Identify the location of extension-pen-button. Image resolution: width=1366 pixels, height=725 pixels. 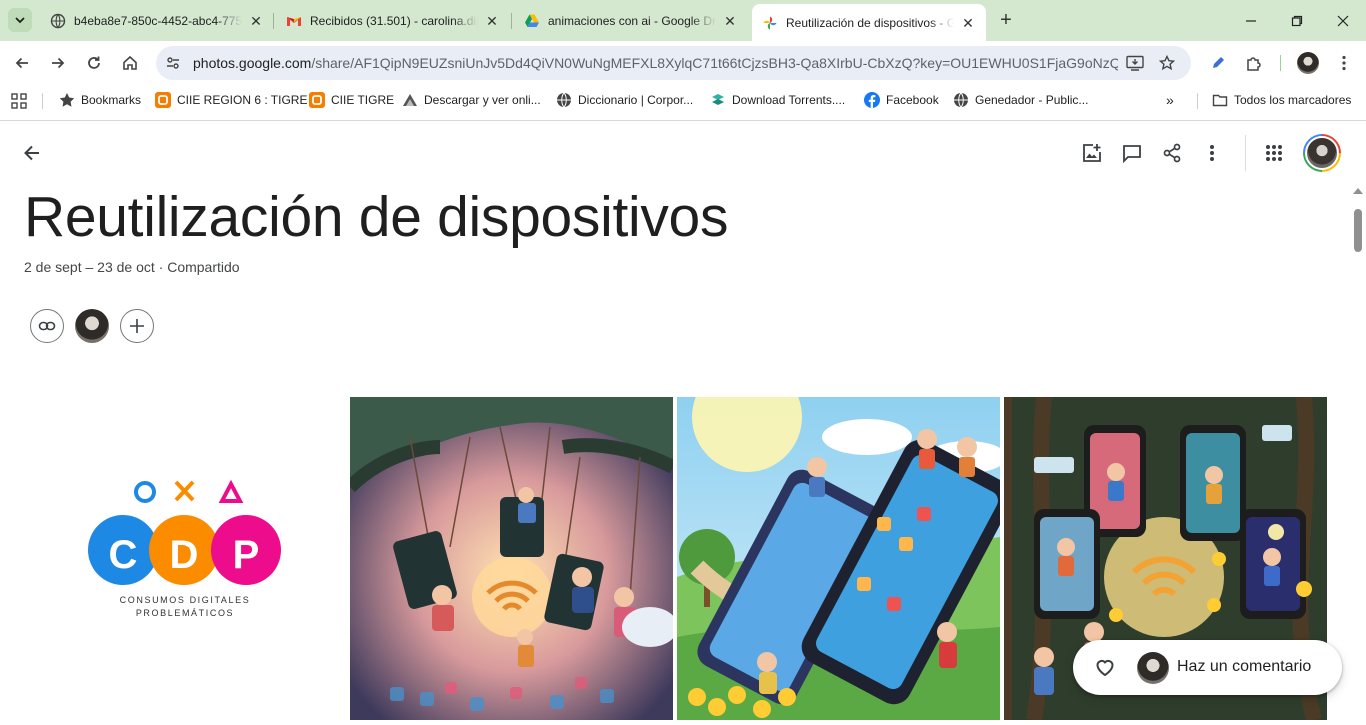
(1218, 63).